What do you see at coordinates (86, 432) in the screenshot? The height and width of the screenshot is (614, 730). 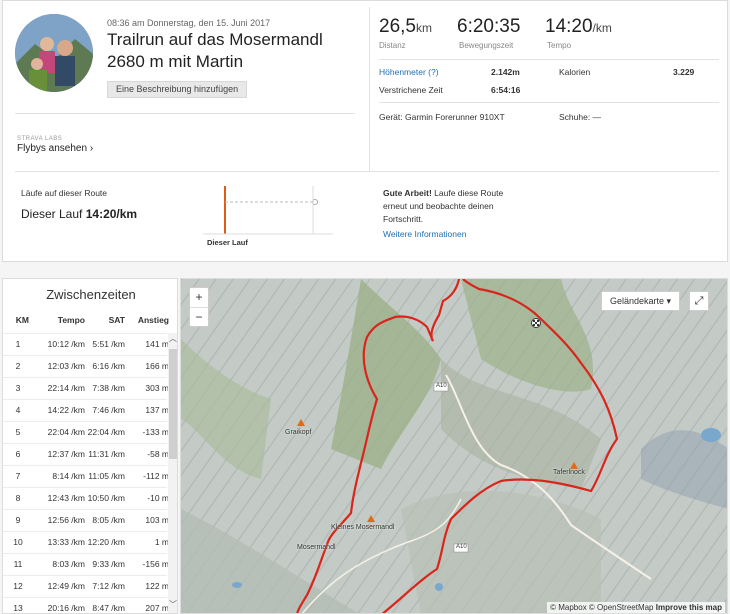 I see `table-row: 5 22:04 /km 22:04 /km -133 m` at bounding box center [86, 432].